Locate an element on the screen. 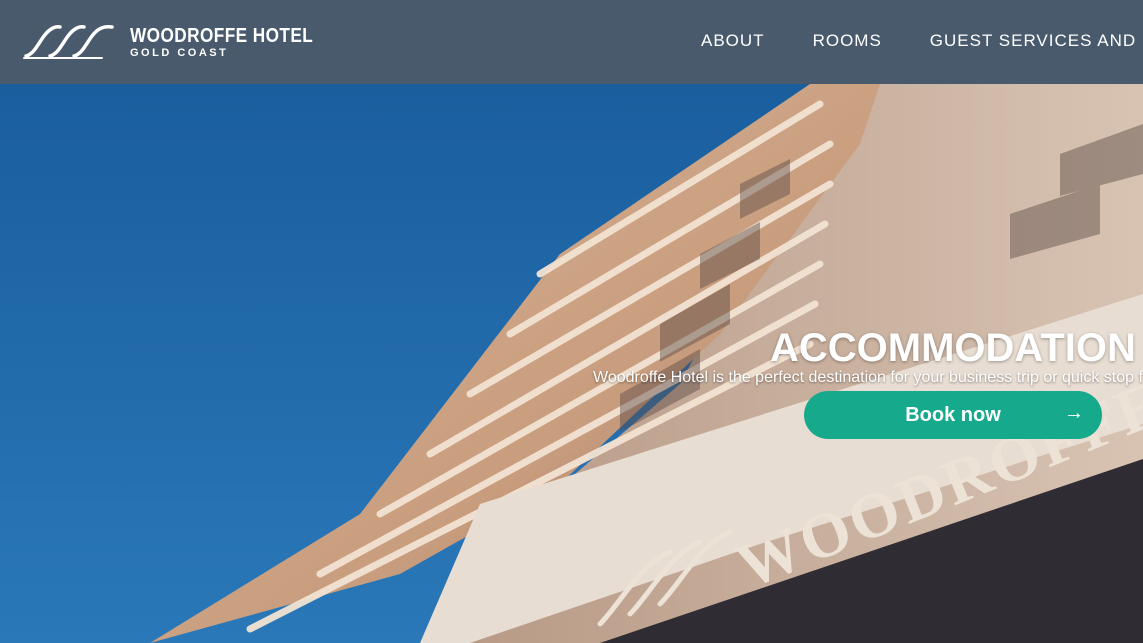  nav-item-about: ABOUT is located at coordinates (733, 41).